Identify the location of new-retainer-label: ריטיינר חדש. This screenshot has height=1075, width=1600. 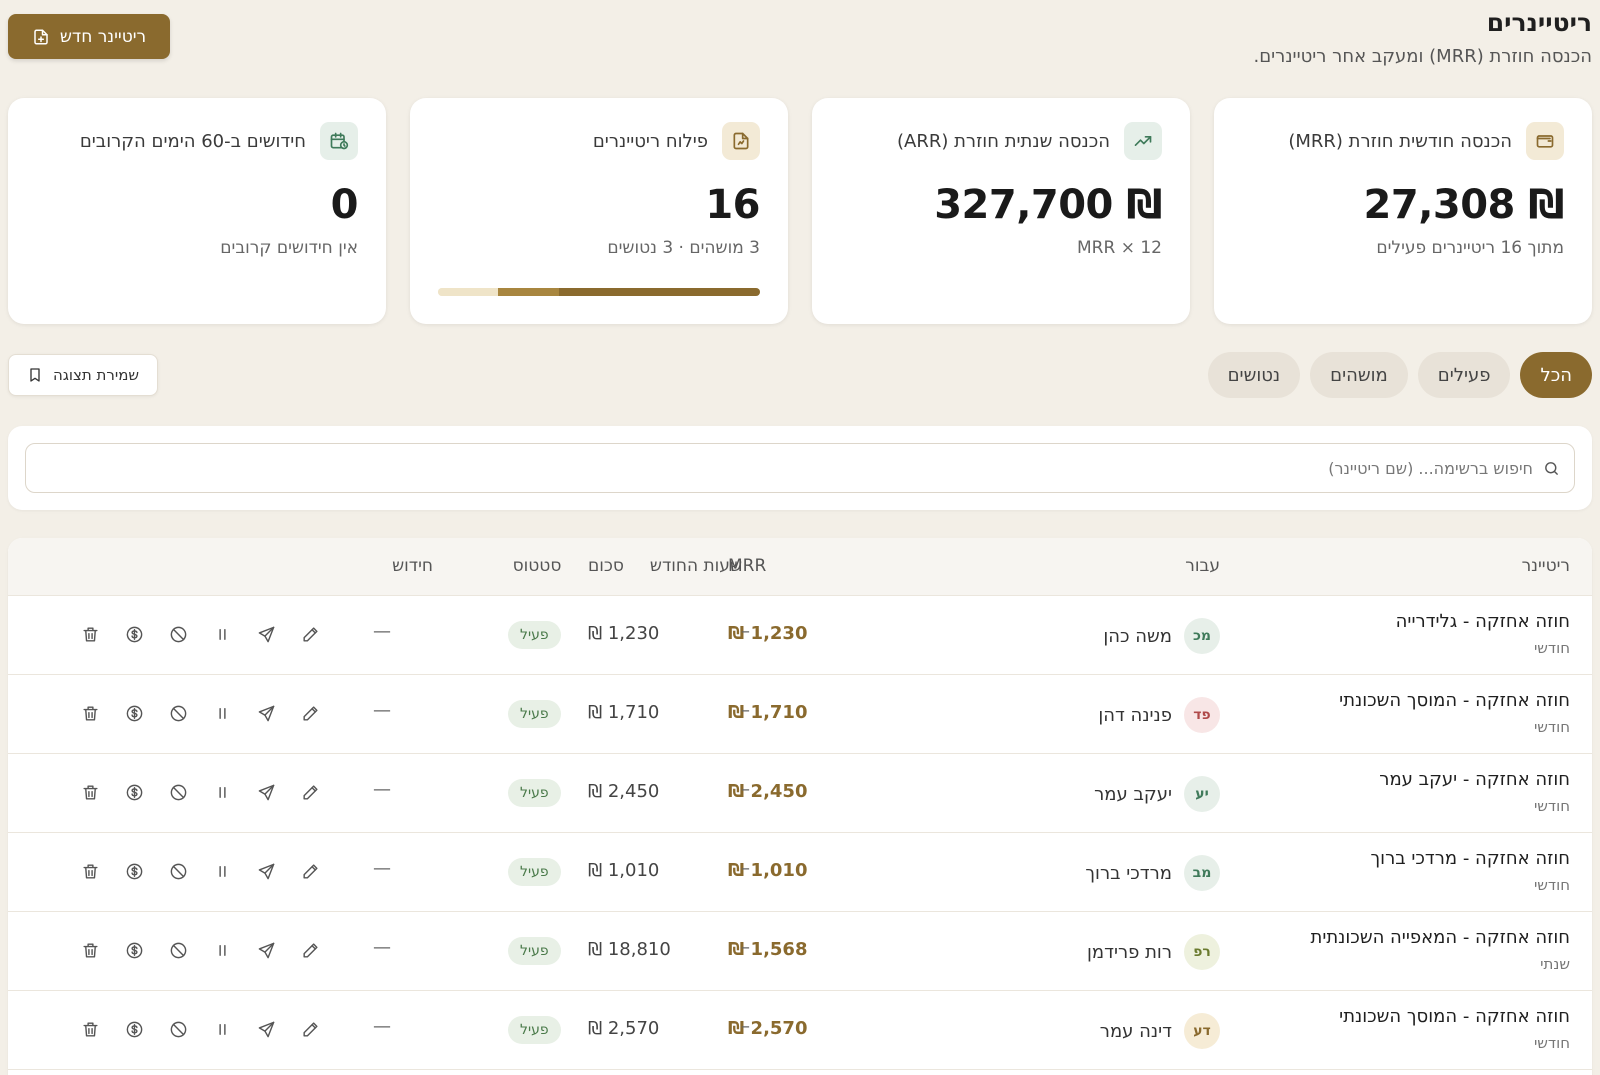
(103, 36).